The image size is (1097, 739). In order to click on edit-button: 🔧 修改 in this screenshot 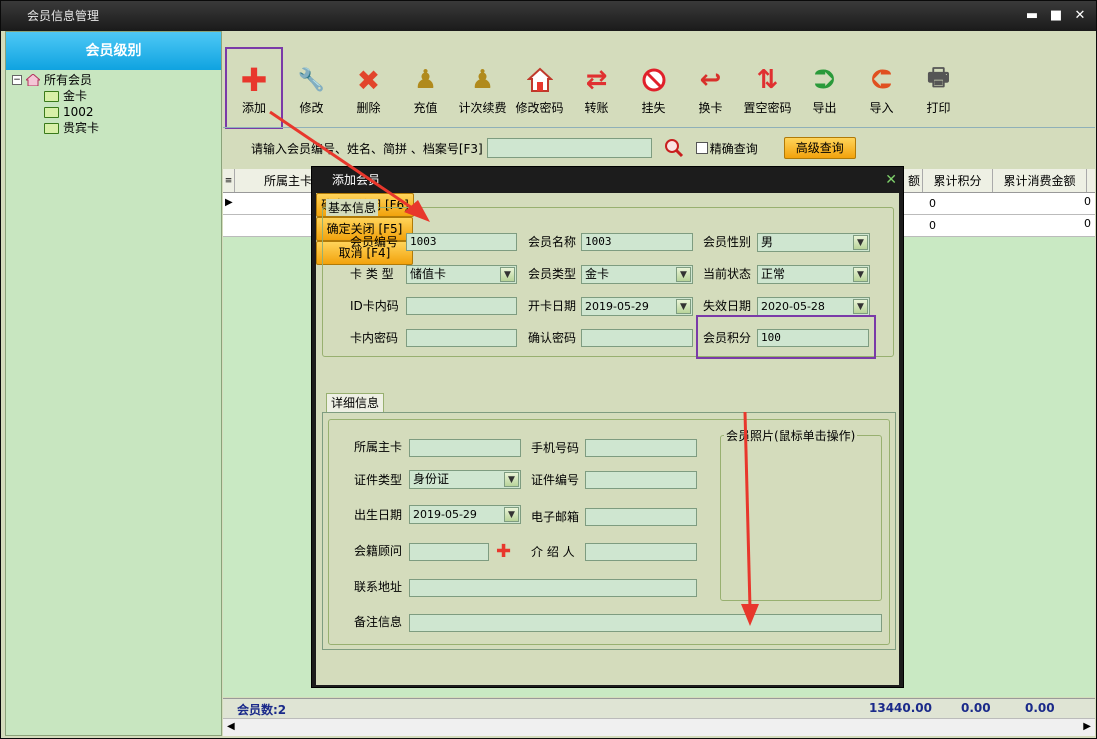, I will do `click(311, 84)`.